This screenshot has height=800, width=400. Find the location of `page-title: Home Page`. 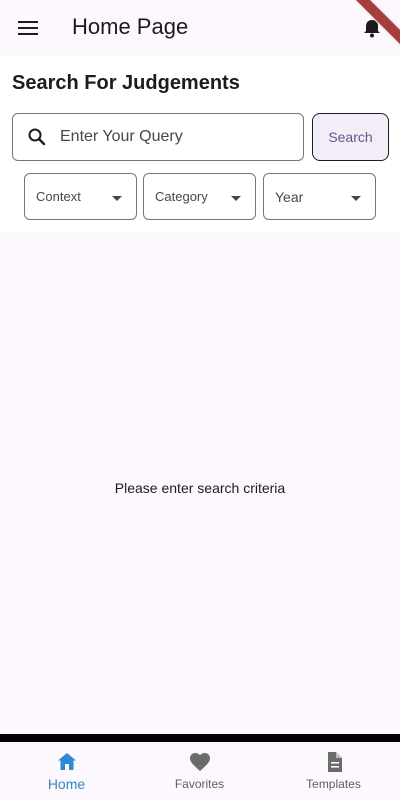

page-title: Home Page is located at coordinates (130, 26).